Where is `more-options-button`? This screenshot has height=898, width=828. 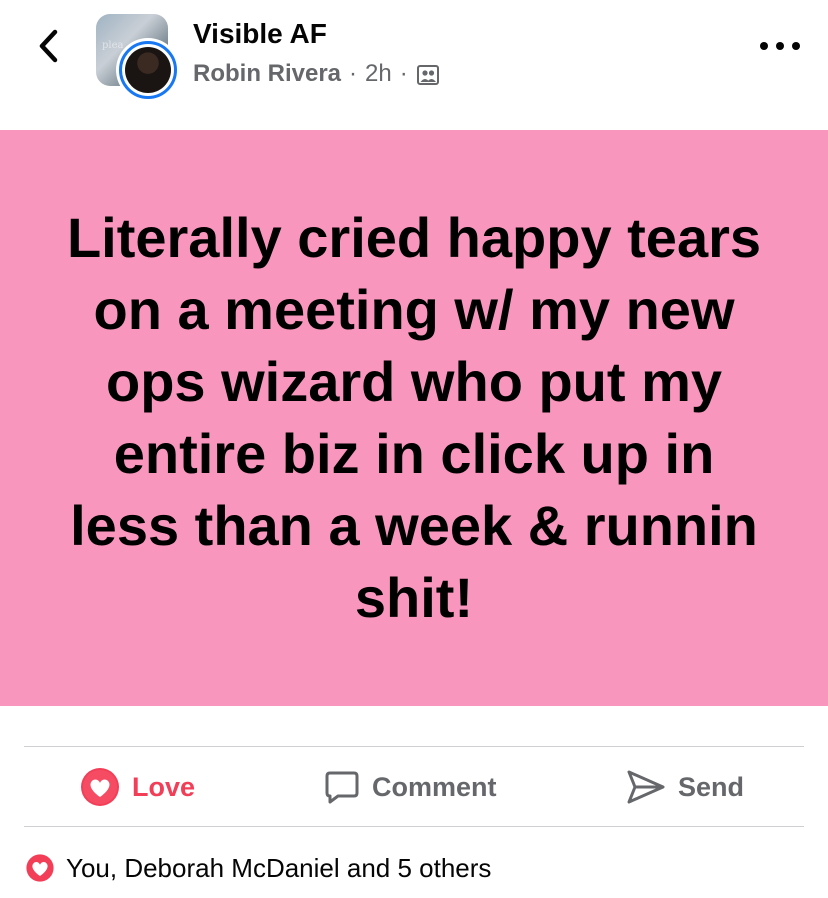
more-options-button is located at coordinates (780, 46).